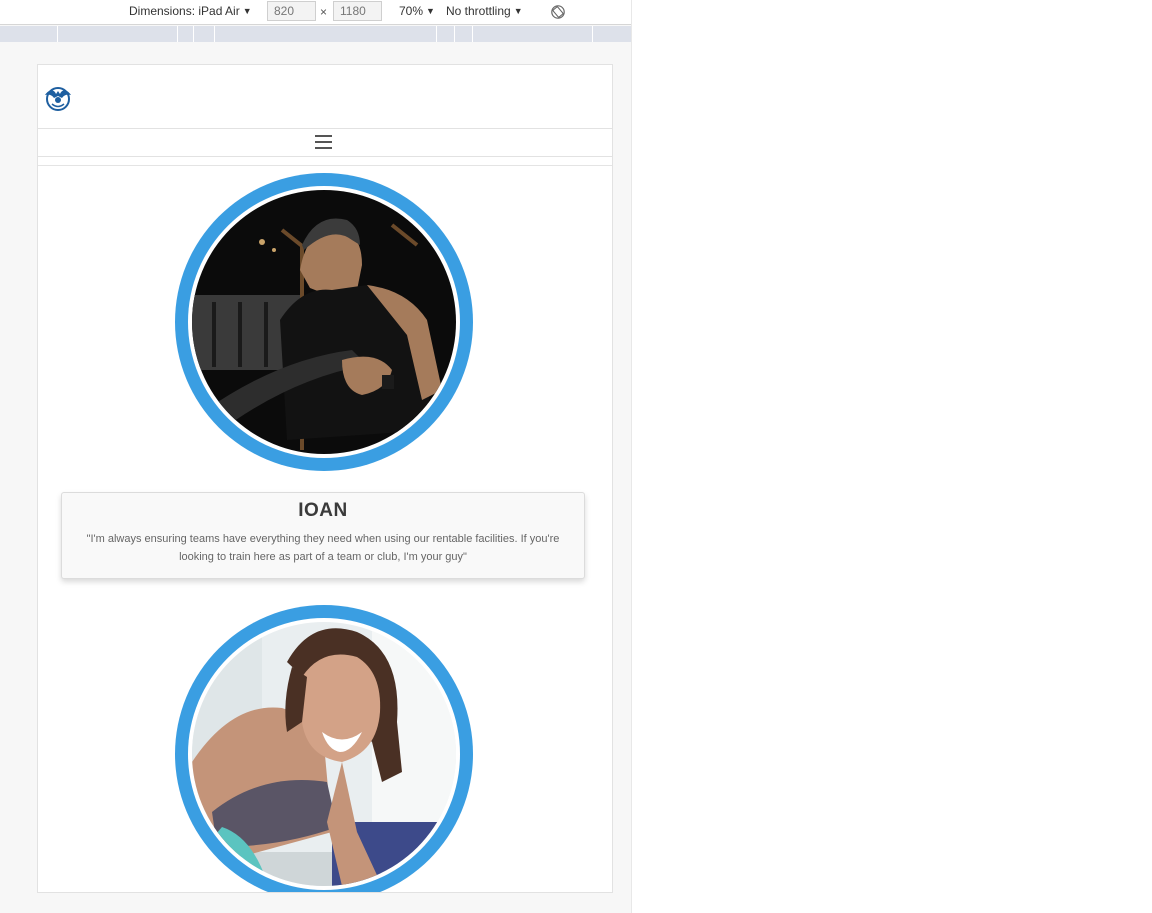 The height and width of the screenshot is (913, 1152). Describe the element at coordinates (324, 12) in the screenshot. I see `times-sign: ×` at that location.